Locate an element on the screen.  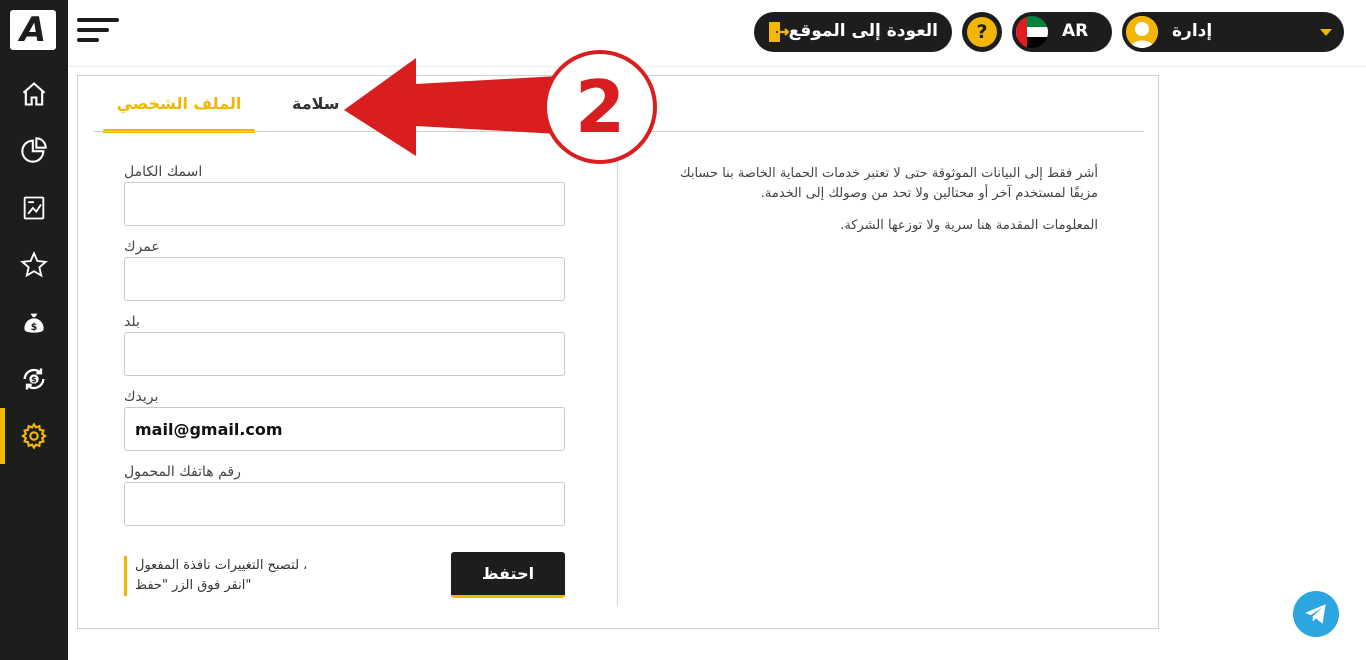
sidebar-item-reports is located at coordinates (34, 208).